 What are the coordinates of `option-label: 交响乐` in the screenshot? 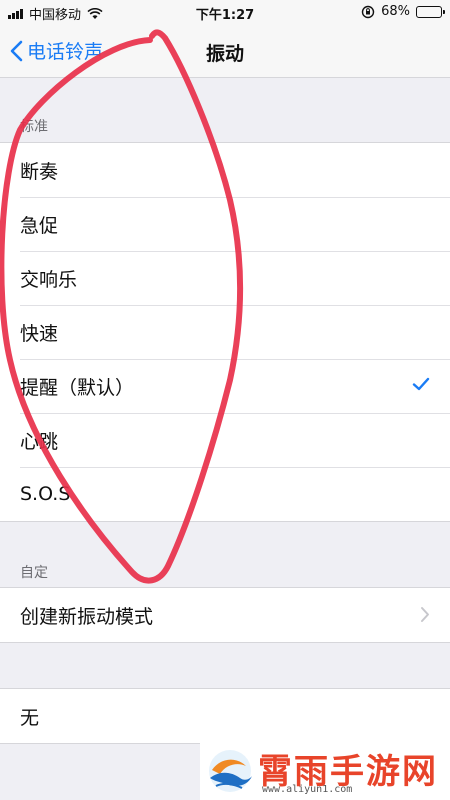 It's located at (49, 279).